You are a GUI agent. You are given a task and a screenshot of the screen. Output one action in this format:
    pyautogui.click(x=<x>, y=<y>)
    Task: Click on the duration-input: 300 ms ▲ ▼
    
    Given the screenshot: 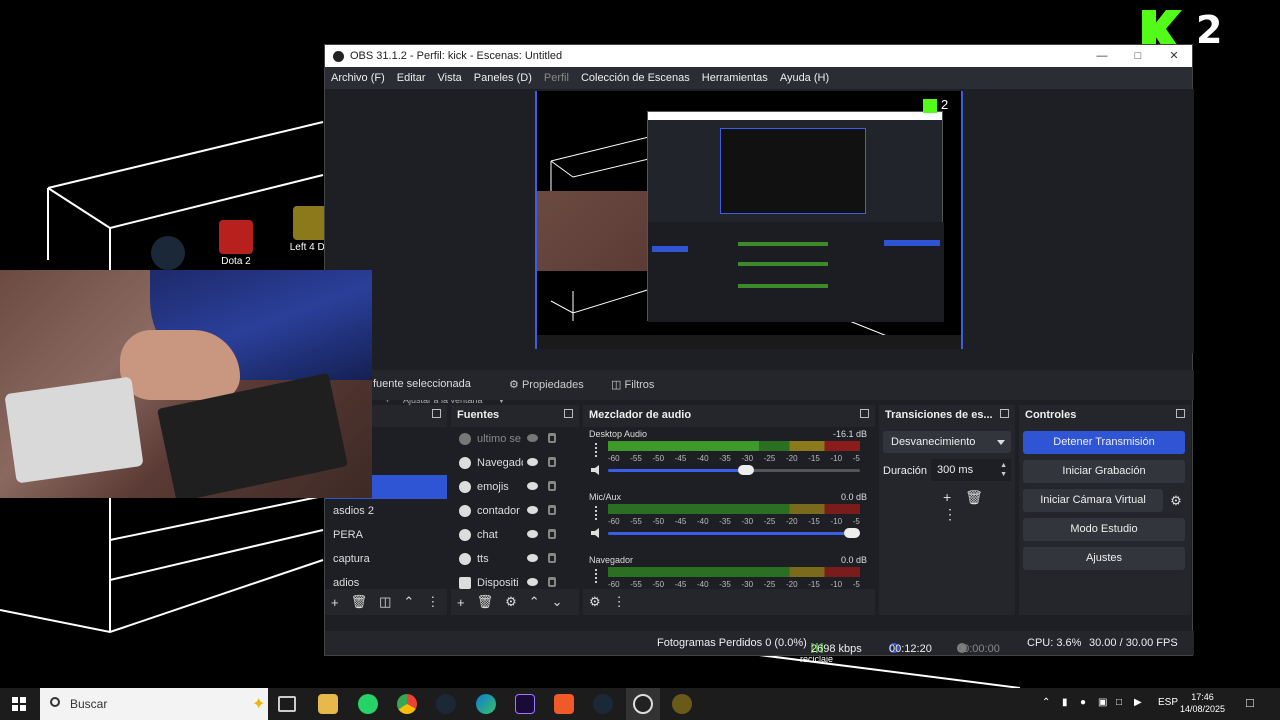 What is the action you would take?
    pyautogui.click(x=971, y=470)
    